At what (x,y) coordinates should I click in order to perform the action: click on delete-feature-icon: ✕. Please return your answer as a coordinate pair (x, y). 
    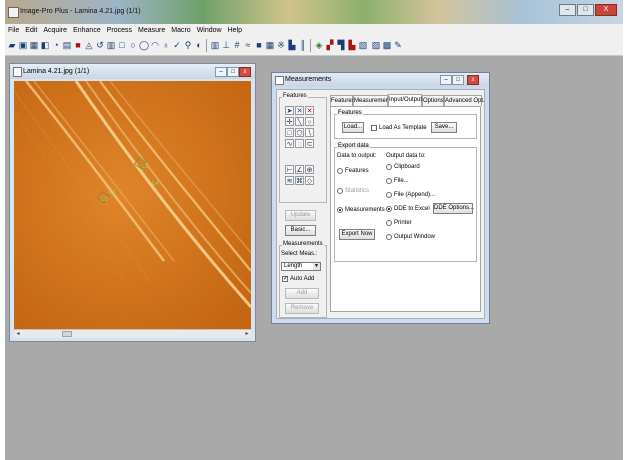
    Looking at the image, I should click on (299, 110).